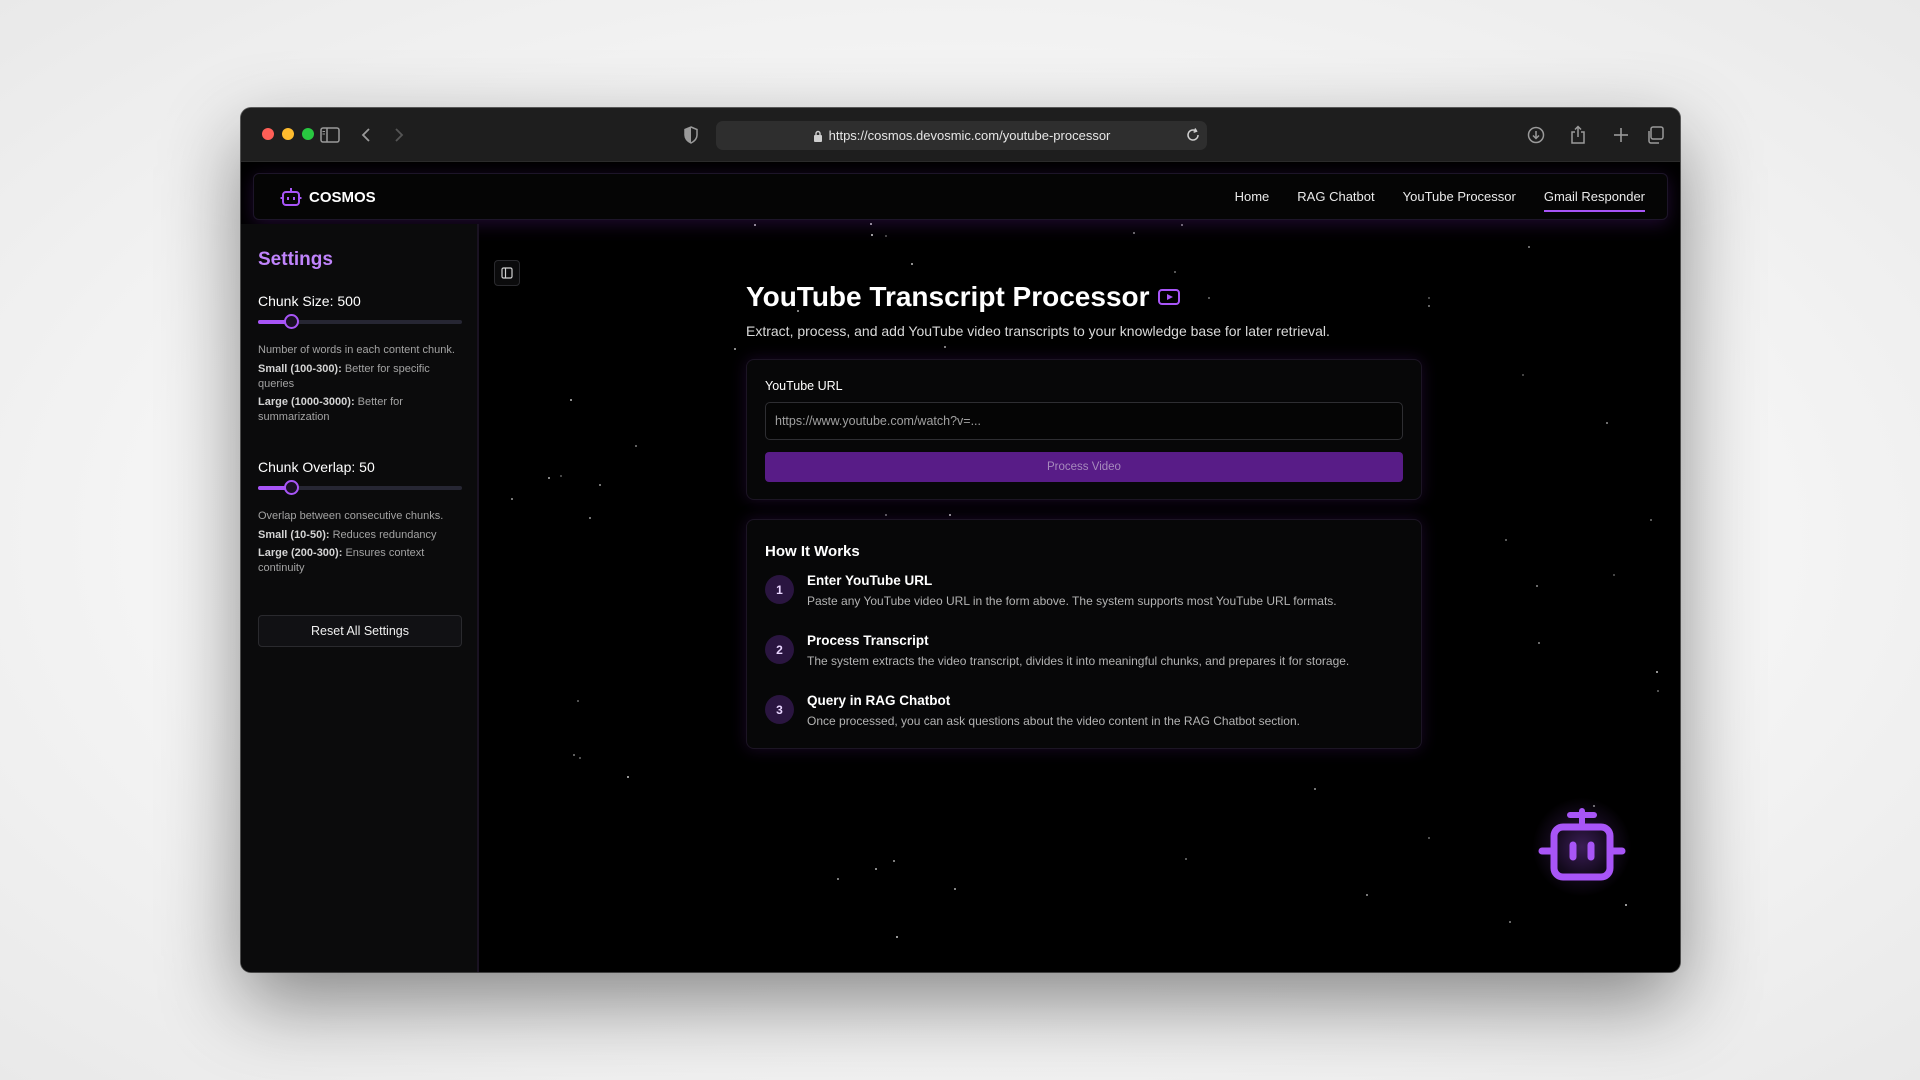 The height and width of the screenshot is (1080, 1920). I want to click on chunk-size-description: Number of words in each content chunk., so click(356, 350).